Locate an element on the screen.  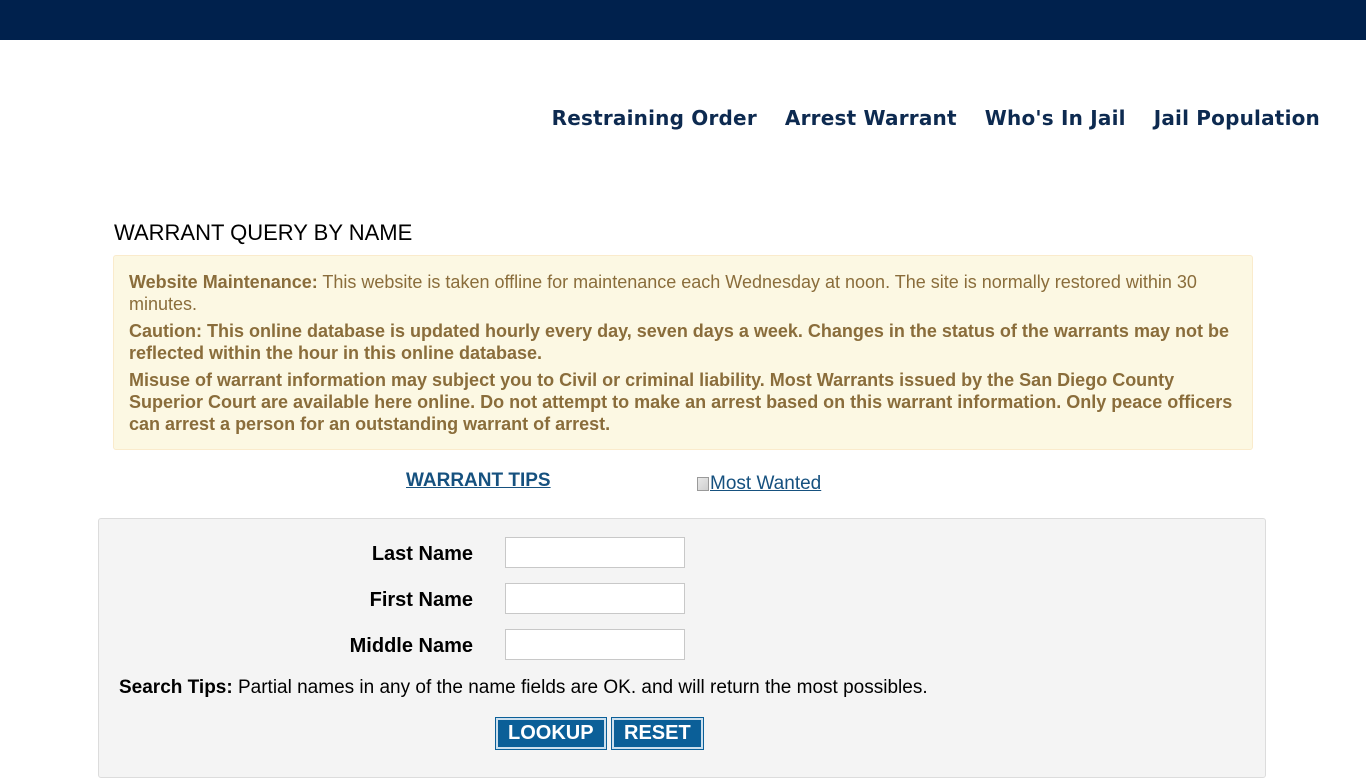
nav-arrest-warrant: Arrest Warrant is located at coordinates (871, 118).